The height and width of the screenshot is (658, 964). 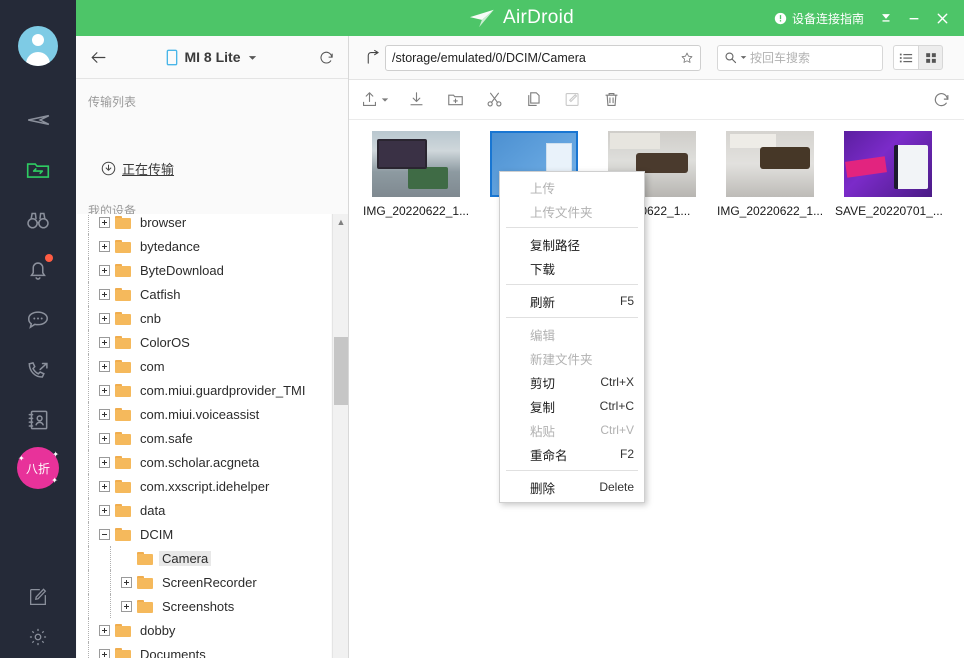 What do you see at coordinates (123, 630) in the screenshot?
I see `folder-icon` at bounding box center [123, 630].